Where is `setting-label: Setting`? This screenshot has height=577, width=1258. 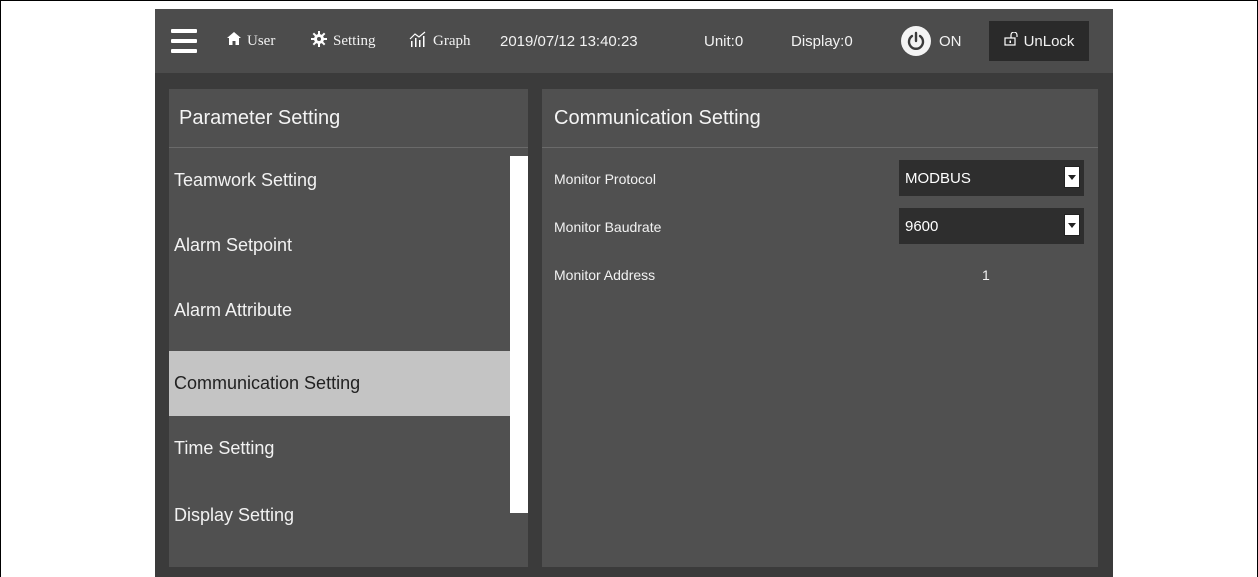 setting-label: Setting is located at coordinates (354, 40).